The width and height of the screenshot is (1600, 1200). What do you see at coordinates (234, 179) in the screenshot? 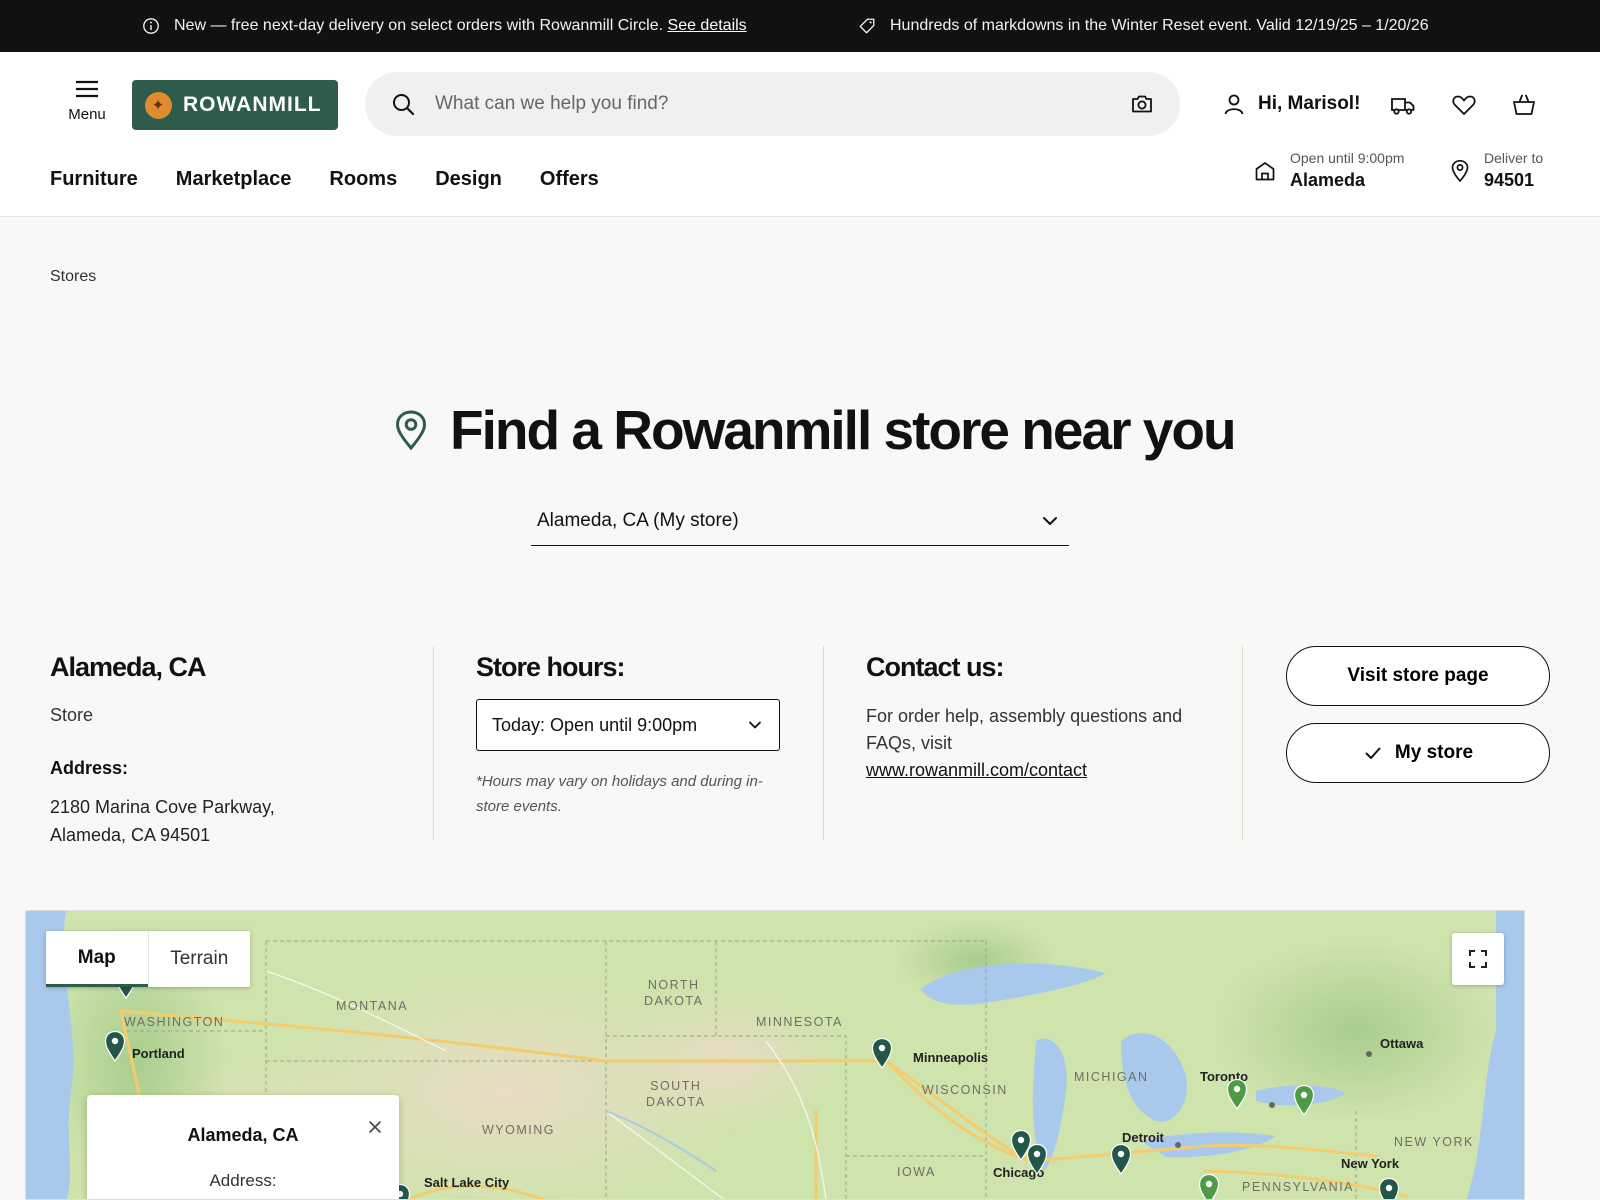
I see `nav-marketplace: Marketplace` at bounding box center [234, 179].